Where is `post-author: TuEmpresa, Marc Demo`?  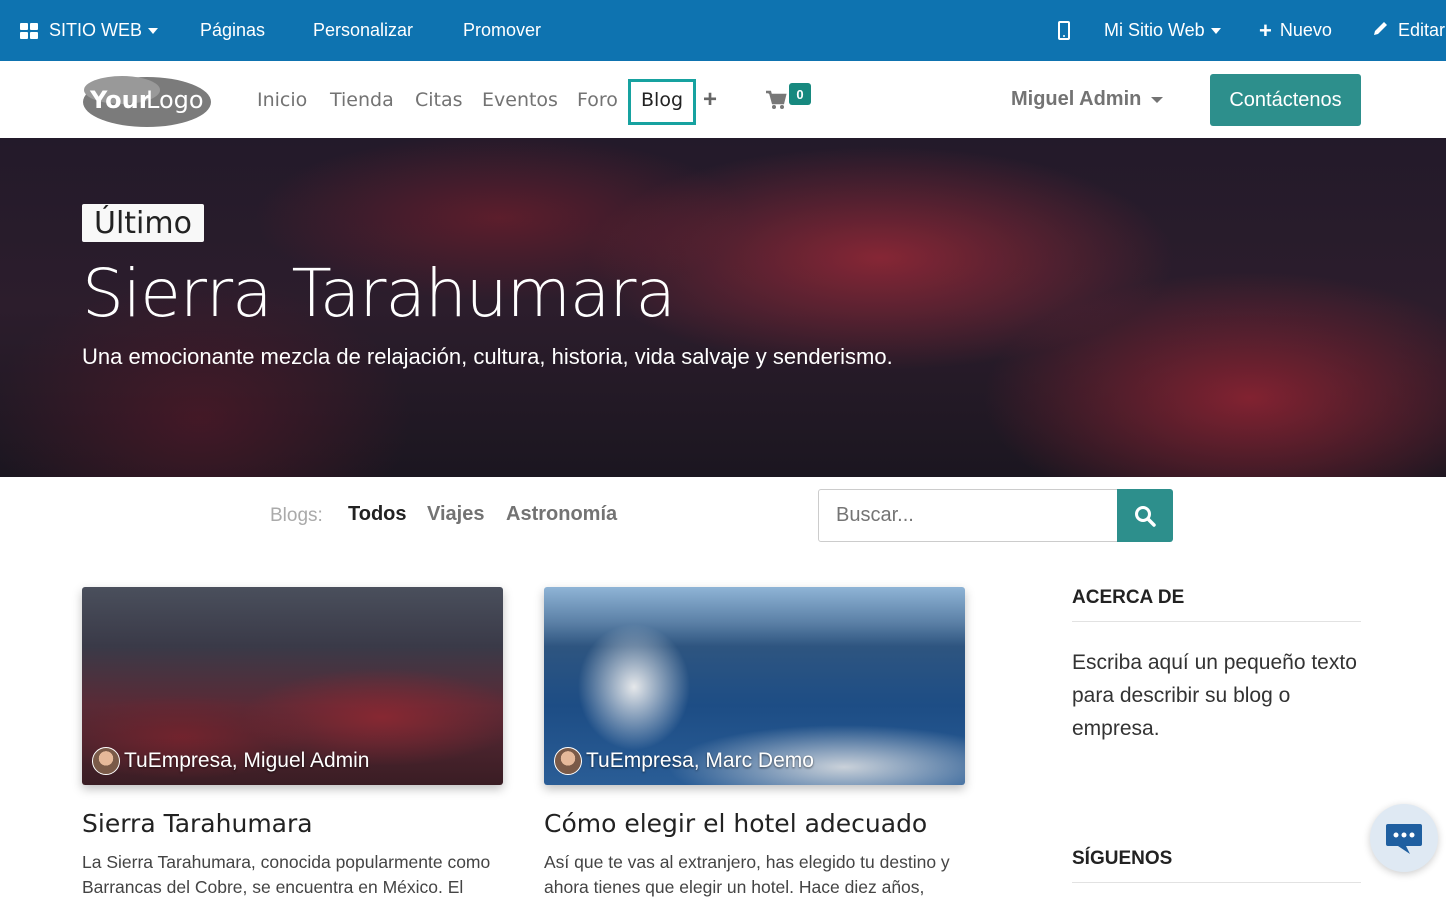
post-author: TuEmpresa, Marc Demo is located at coordinates (684, 761).